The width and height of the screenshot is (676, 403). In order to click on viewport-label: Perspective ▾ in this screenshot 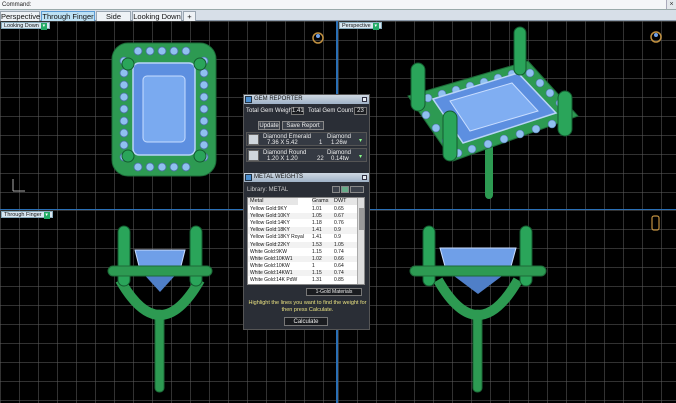, I will do `click(360, 26)`.